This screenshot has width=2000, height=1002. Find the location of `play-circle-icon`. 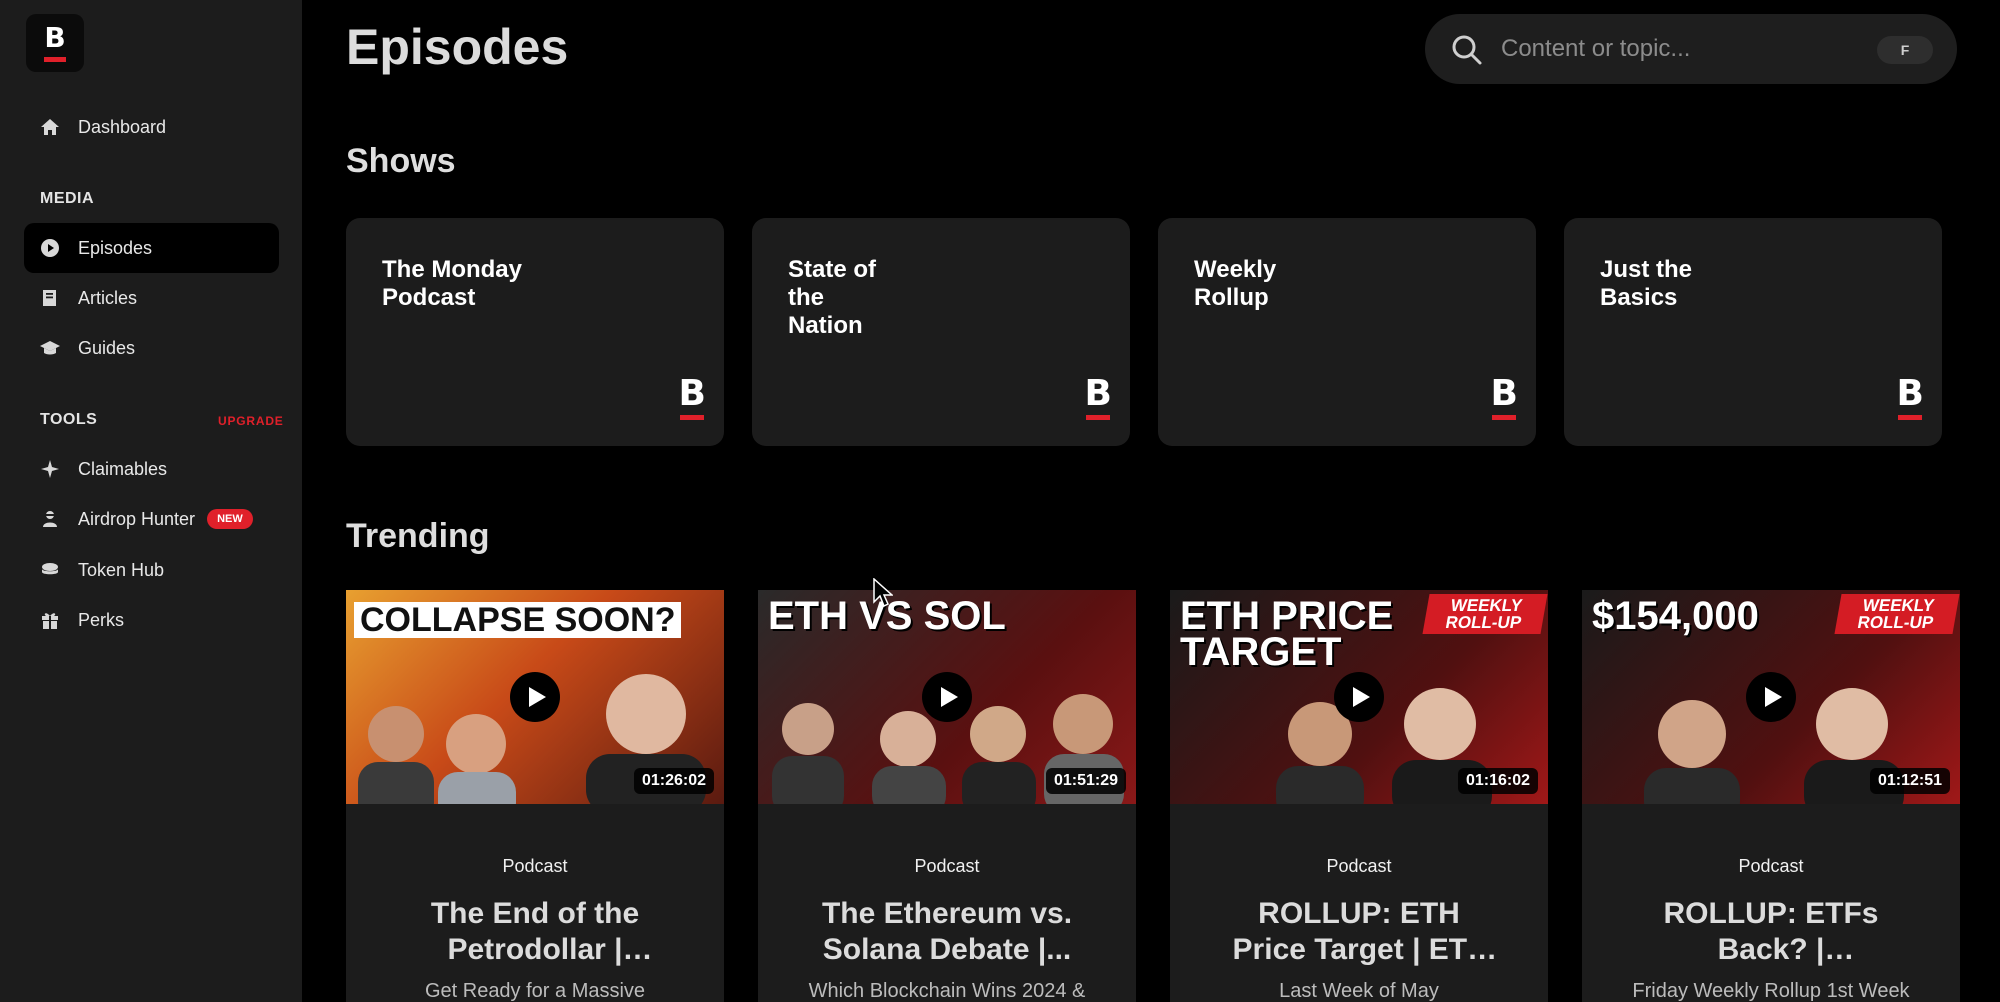

play-circle-icon is located at coordinates (50, 248).